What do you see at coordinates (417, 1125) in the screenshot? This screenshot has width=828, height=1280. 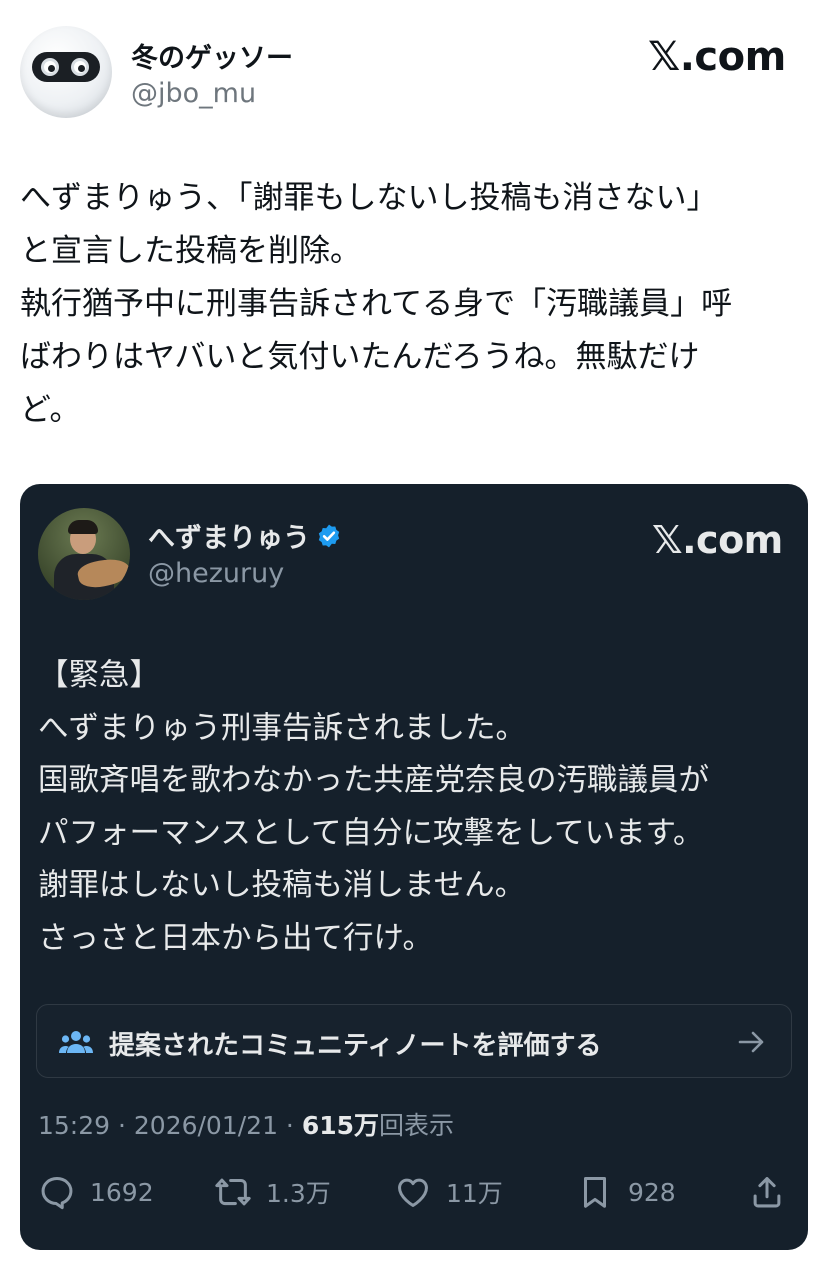 I see `views-suffix: 回表示` at bounding box center [417, 1125].